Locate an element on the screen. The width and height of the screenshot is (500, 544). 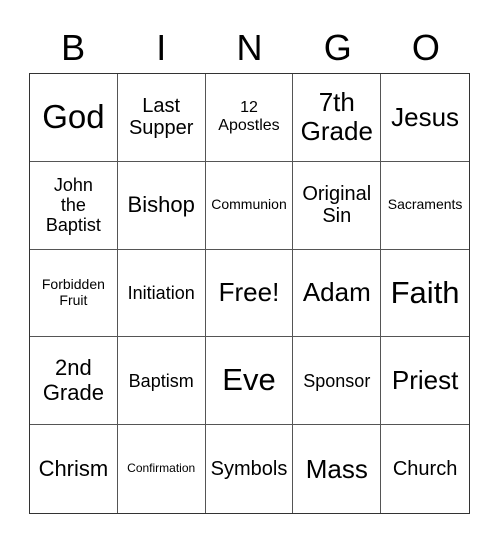
bingo-cell-text: Sacraments is located at coordinates (425, 204).